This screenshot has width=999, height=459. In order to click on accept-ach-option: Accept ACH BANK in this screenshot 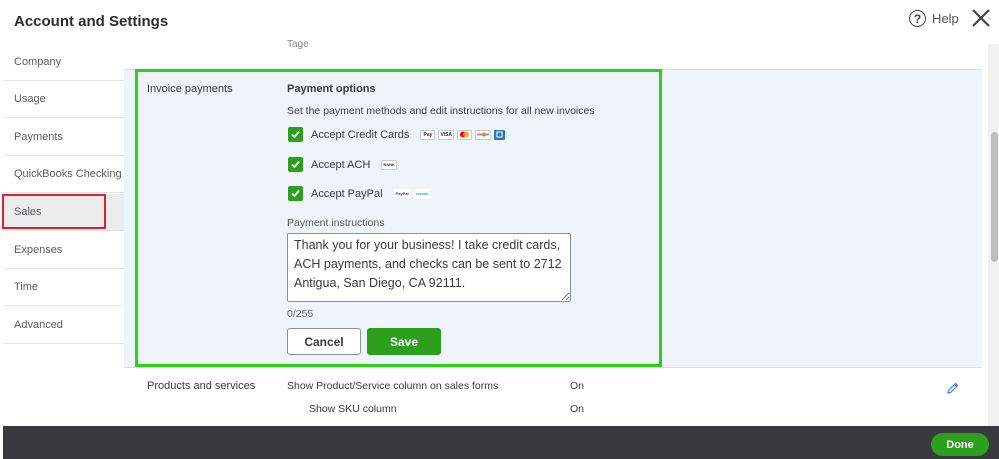, I will do `click(342, 164)`.